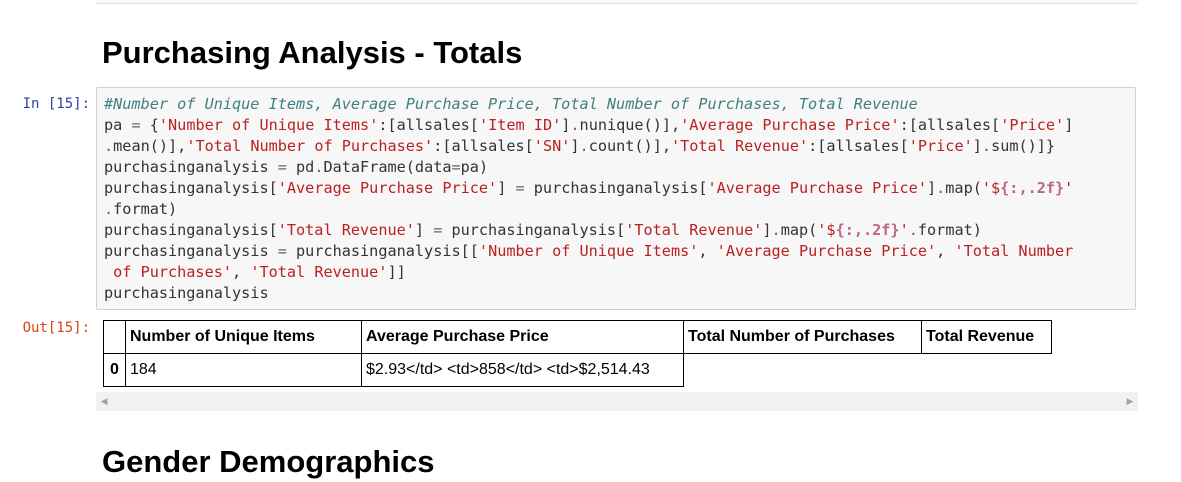 This screenshot has height=482, width=1181. What do you see at coordinates (149, 125) in the screenshot?
I see `code-token: {` at bounding box center [149, 125].